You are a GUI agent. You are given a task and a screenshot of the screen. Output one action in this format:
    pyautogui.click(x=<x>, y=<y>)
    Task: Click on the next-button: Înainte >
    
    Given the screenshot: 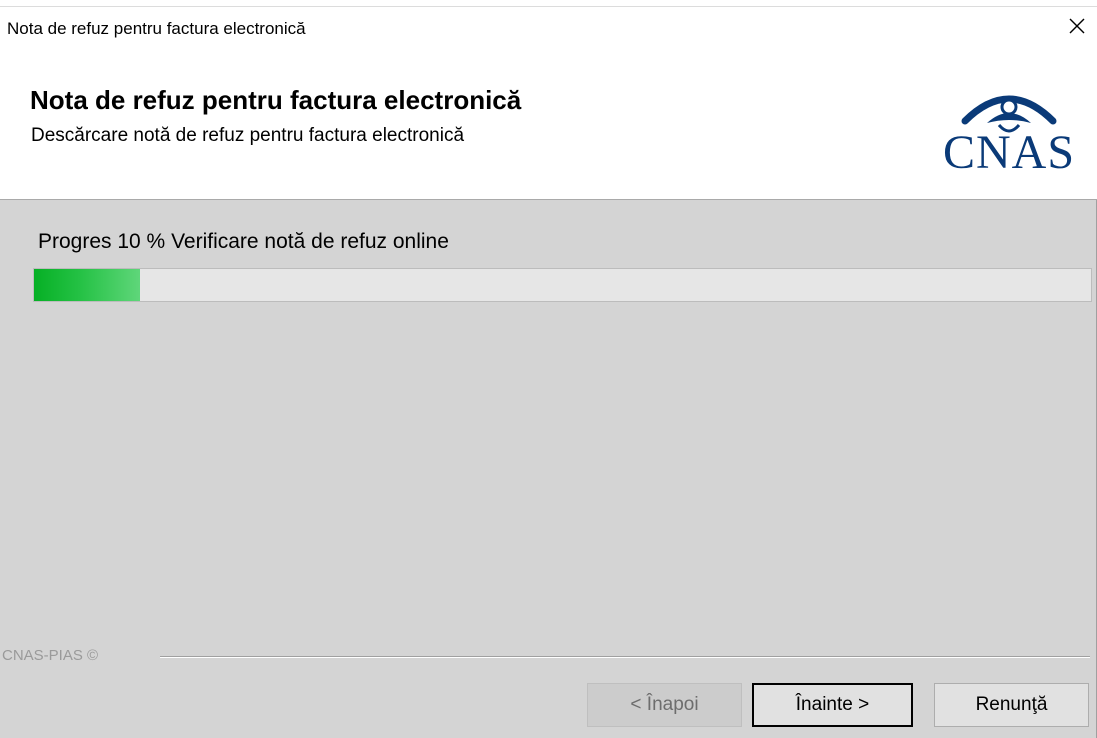 What is the action you would take?
    pyautogui.click(x=832, y=705)
    